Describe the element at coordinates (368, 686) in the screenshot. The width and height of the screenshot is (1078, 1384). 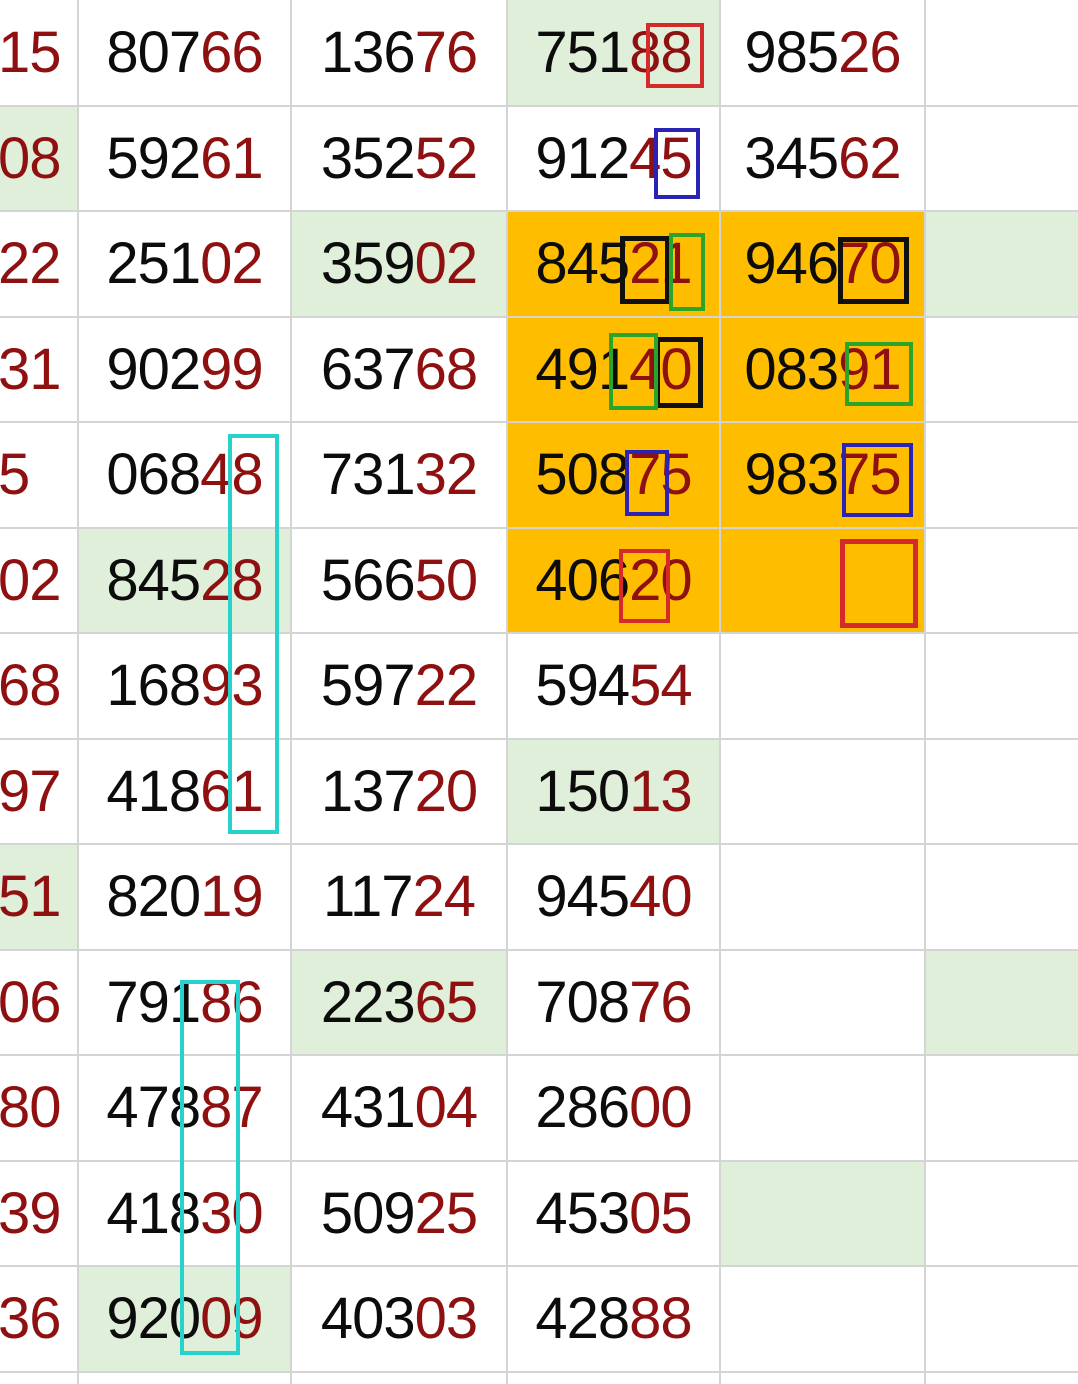
I see `cell-leading-digits: 597` at that location.